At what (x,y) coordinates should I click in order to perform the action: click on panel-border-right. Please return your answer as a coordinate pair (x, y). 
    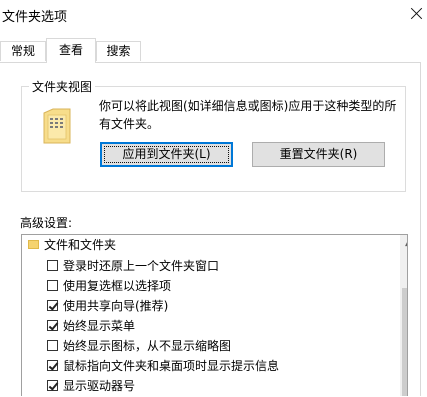
    Looking at the image, I should click on (420, 229).